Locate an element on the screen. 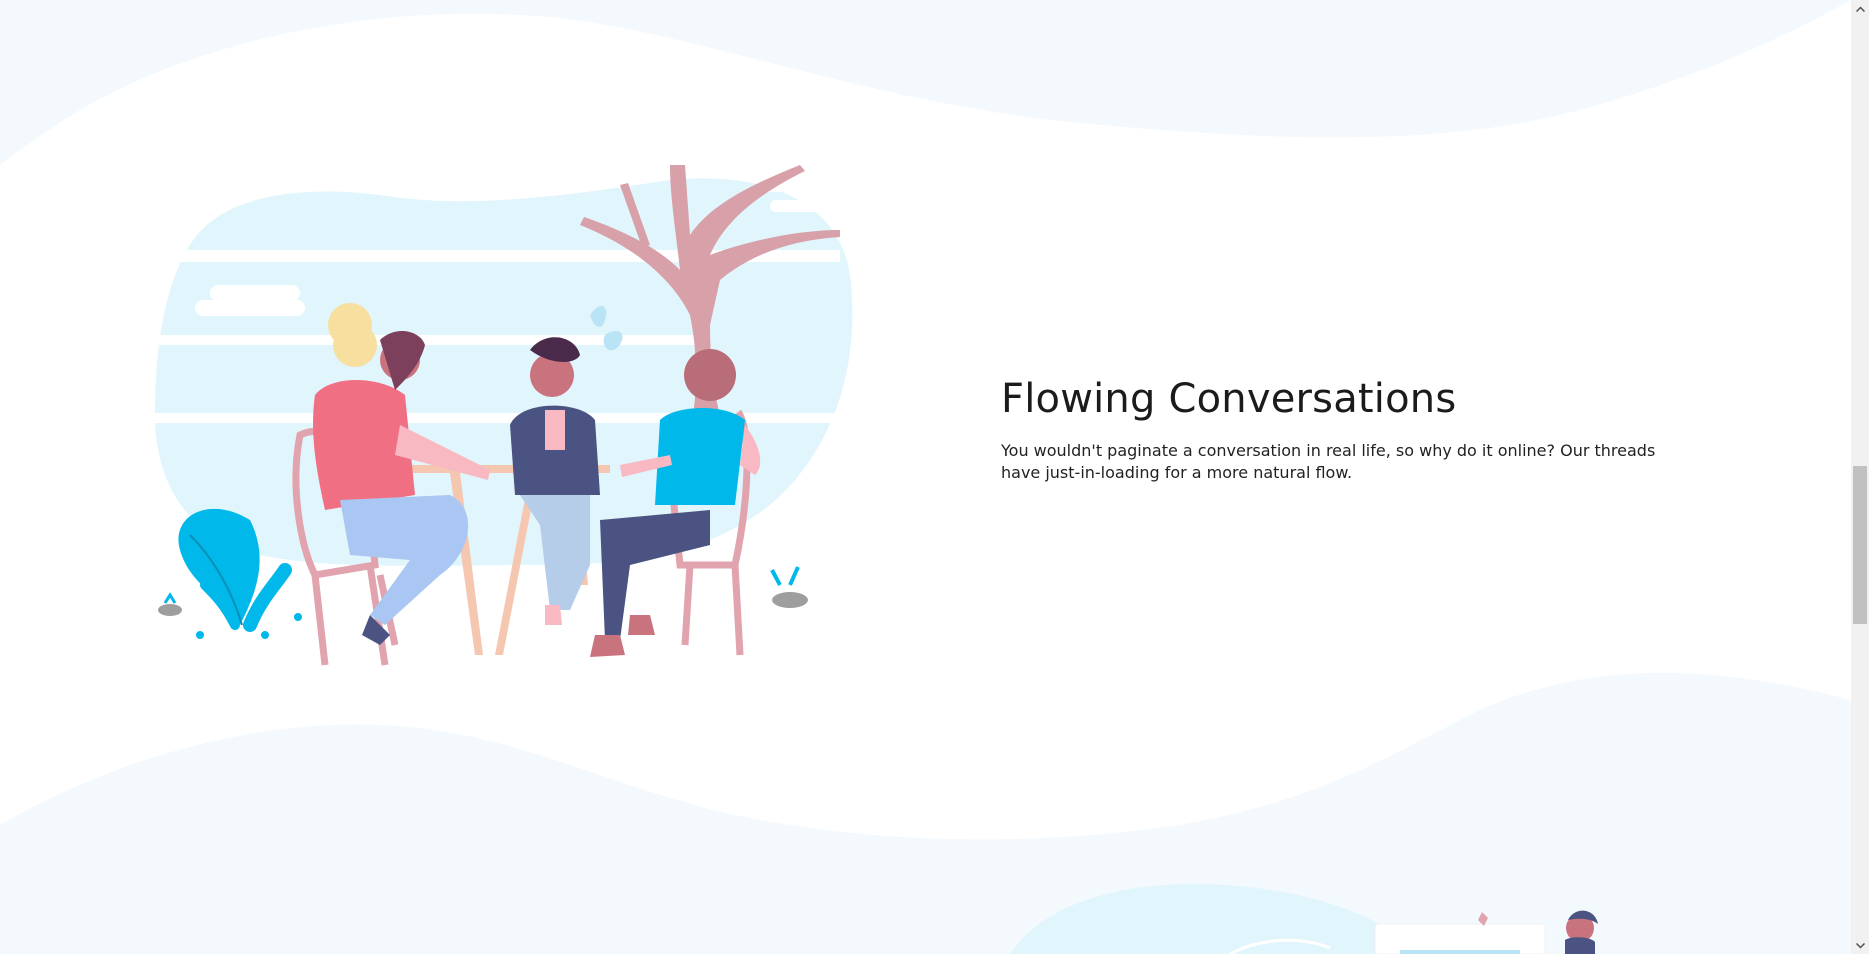 This screenshot has width=1869, height=954. scroll-down-arrow-icon is located at coordinates (1860, 945).